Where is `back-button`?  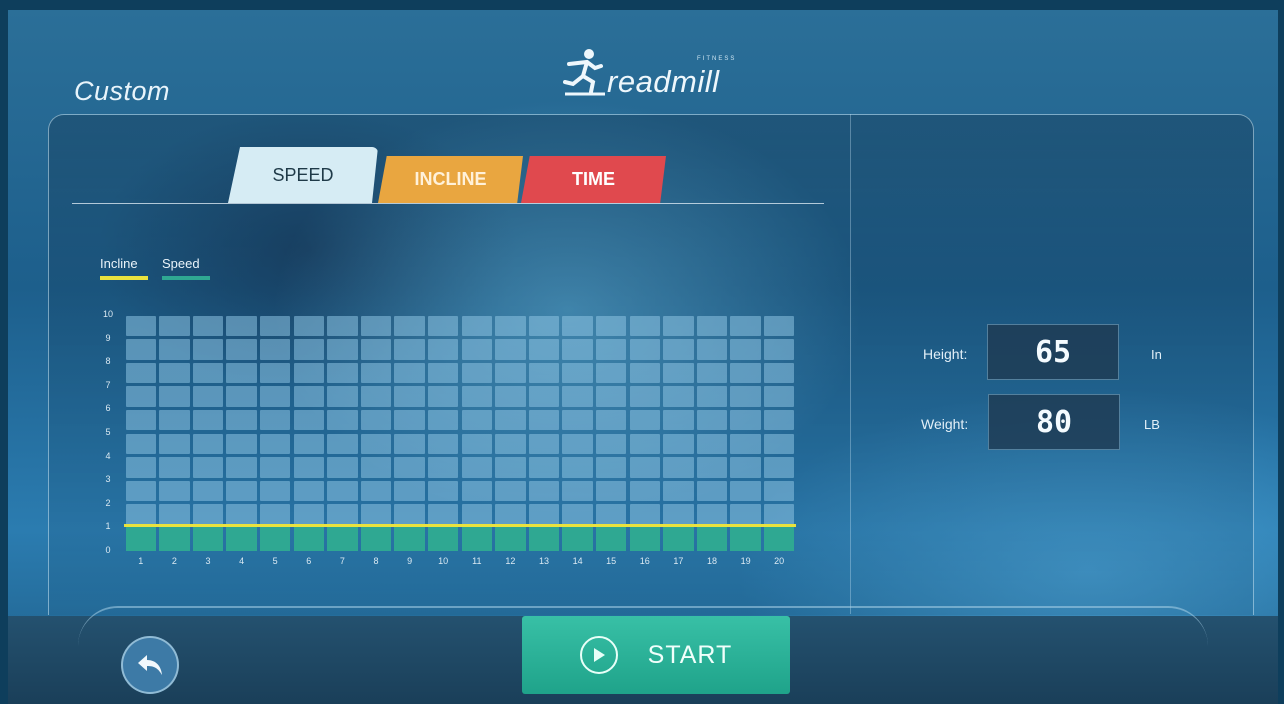 back-button is located at coordinates (150, 665).